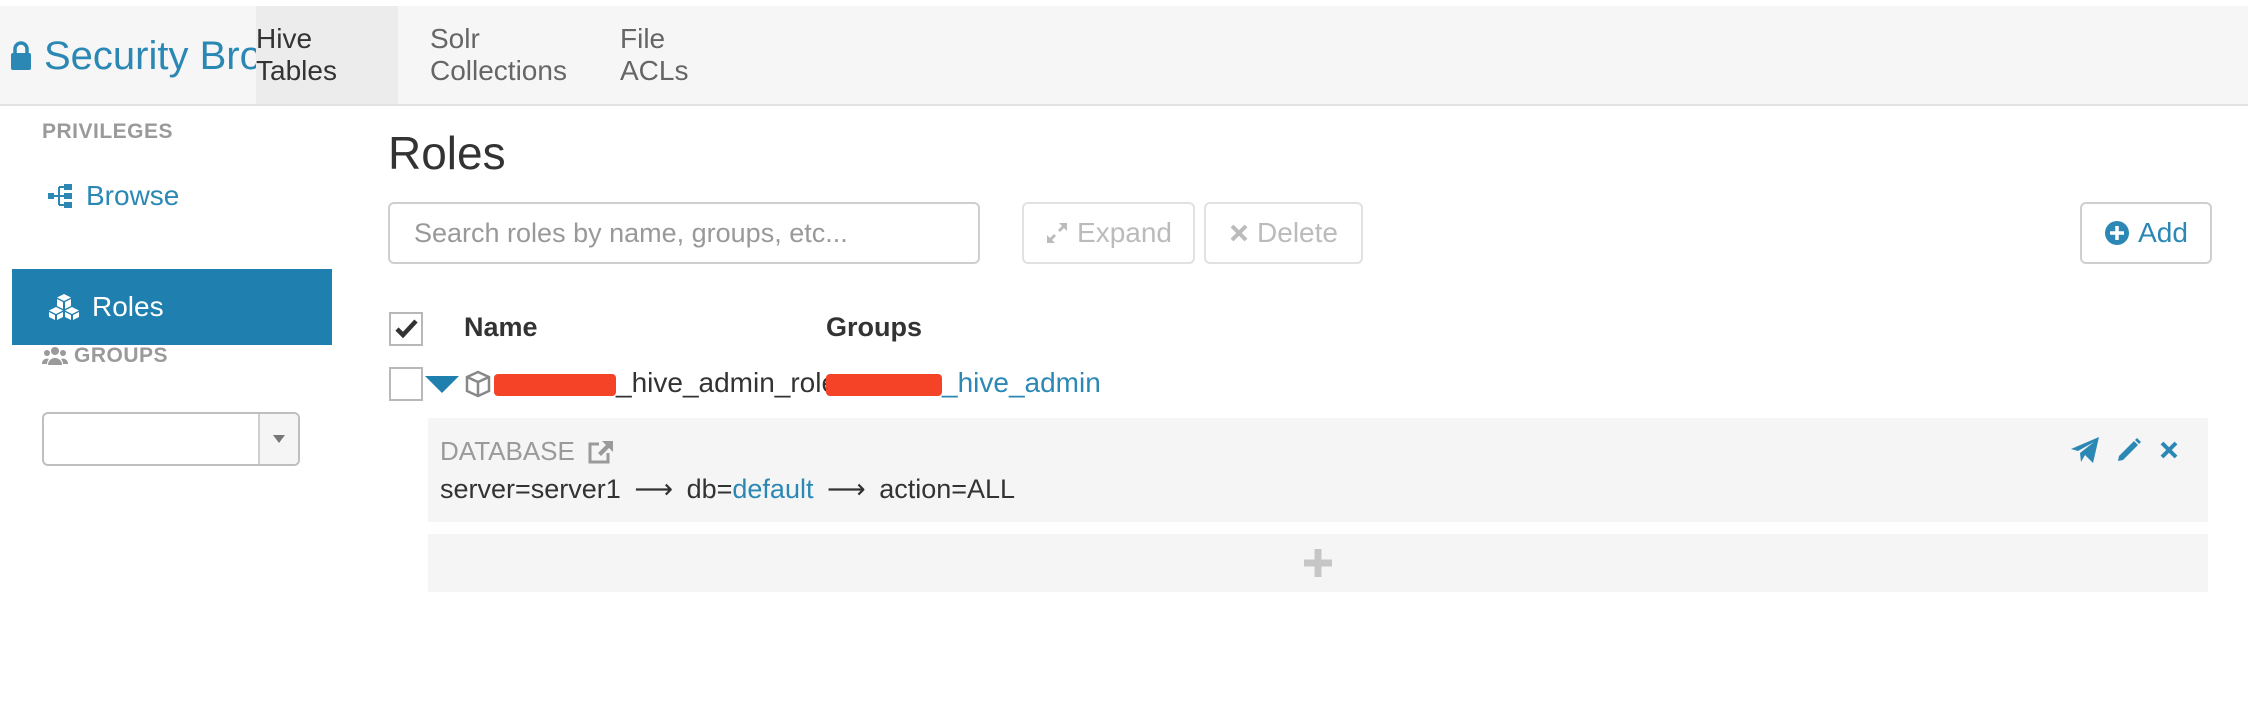  What do you see at coordinates (2085, 450) in the screenshot?
I see `send-icon` at bounding box center [2085, 450].